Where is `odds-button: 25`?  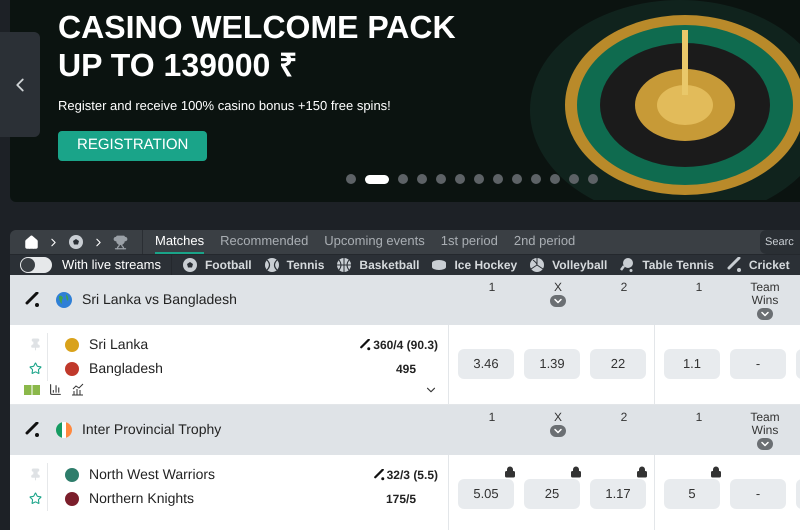 odds-button: 25 is located at coordinates (552, 494).